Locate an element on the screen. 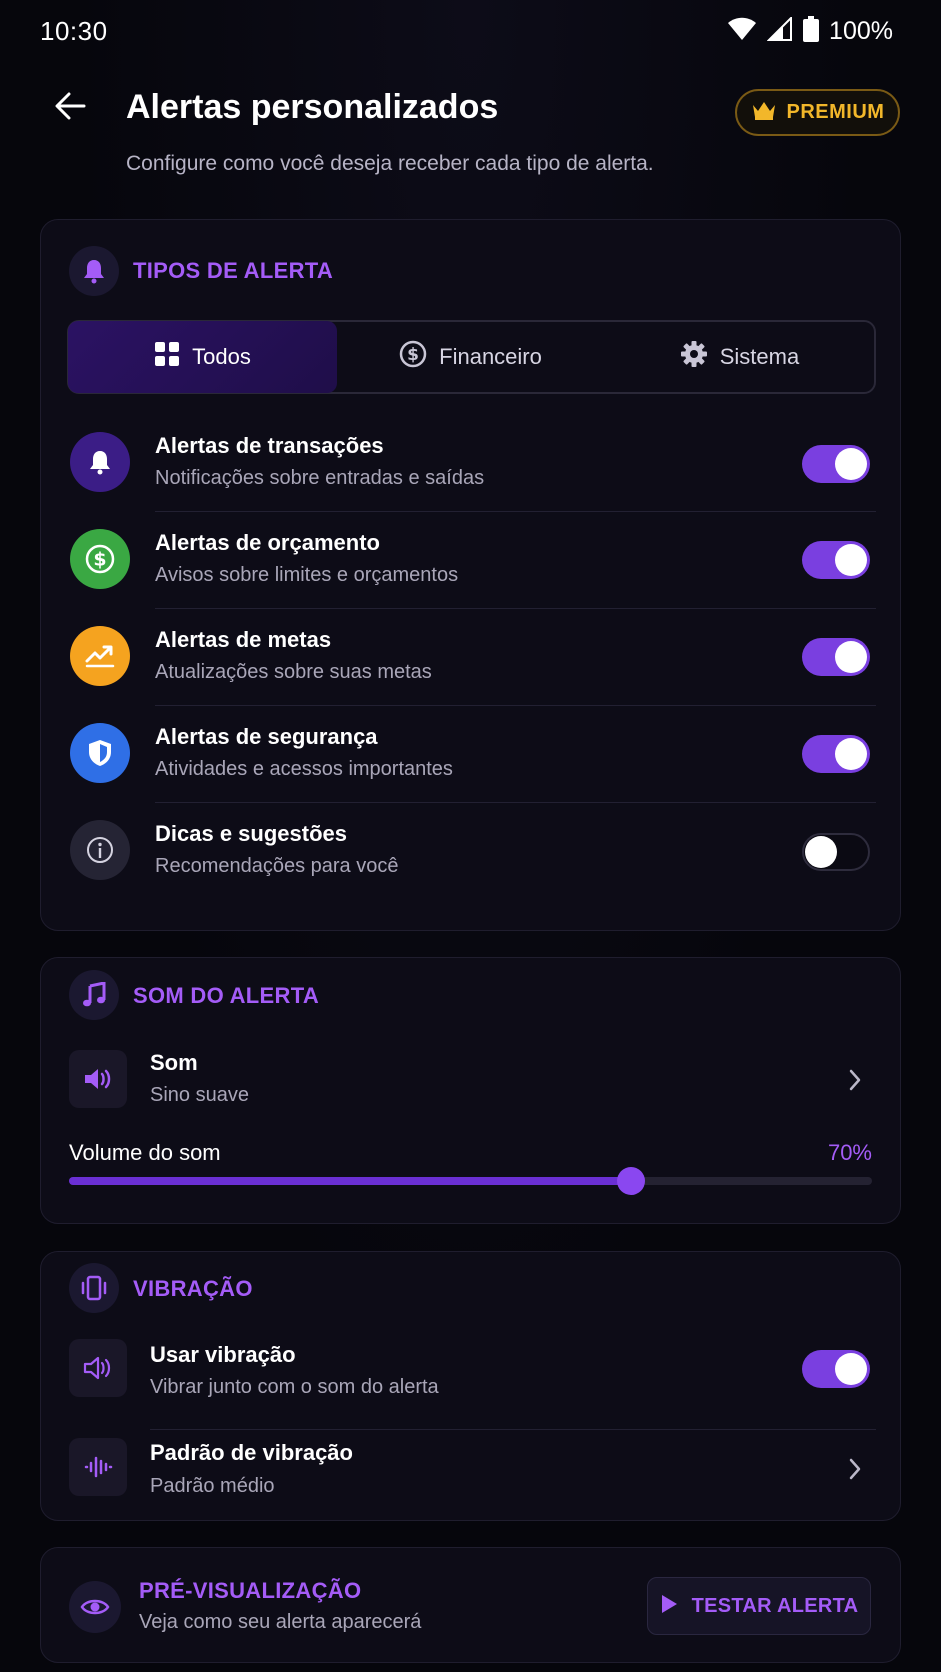 This screenshot has height=1672, width=941. toggle-transactions is located at coordinates (836, 464).